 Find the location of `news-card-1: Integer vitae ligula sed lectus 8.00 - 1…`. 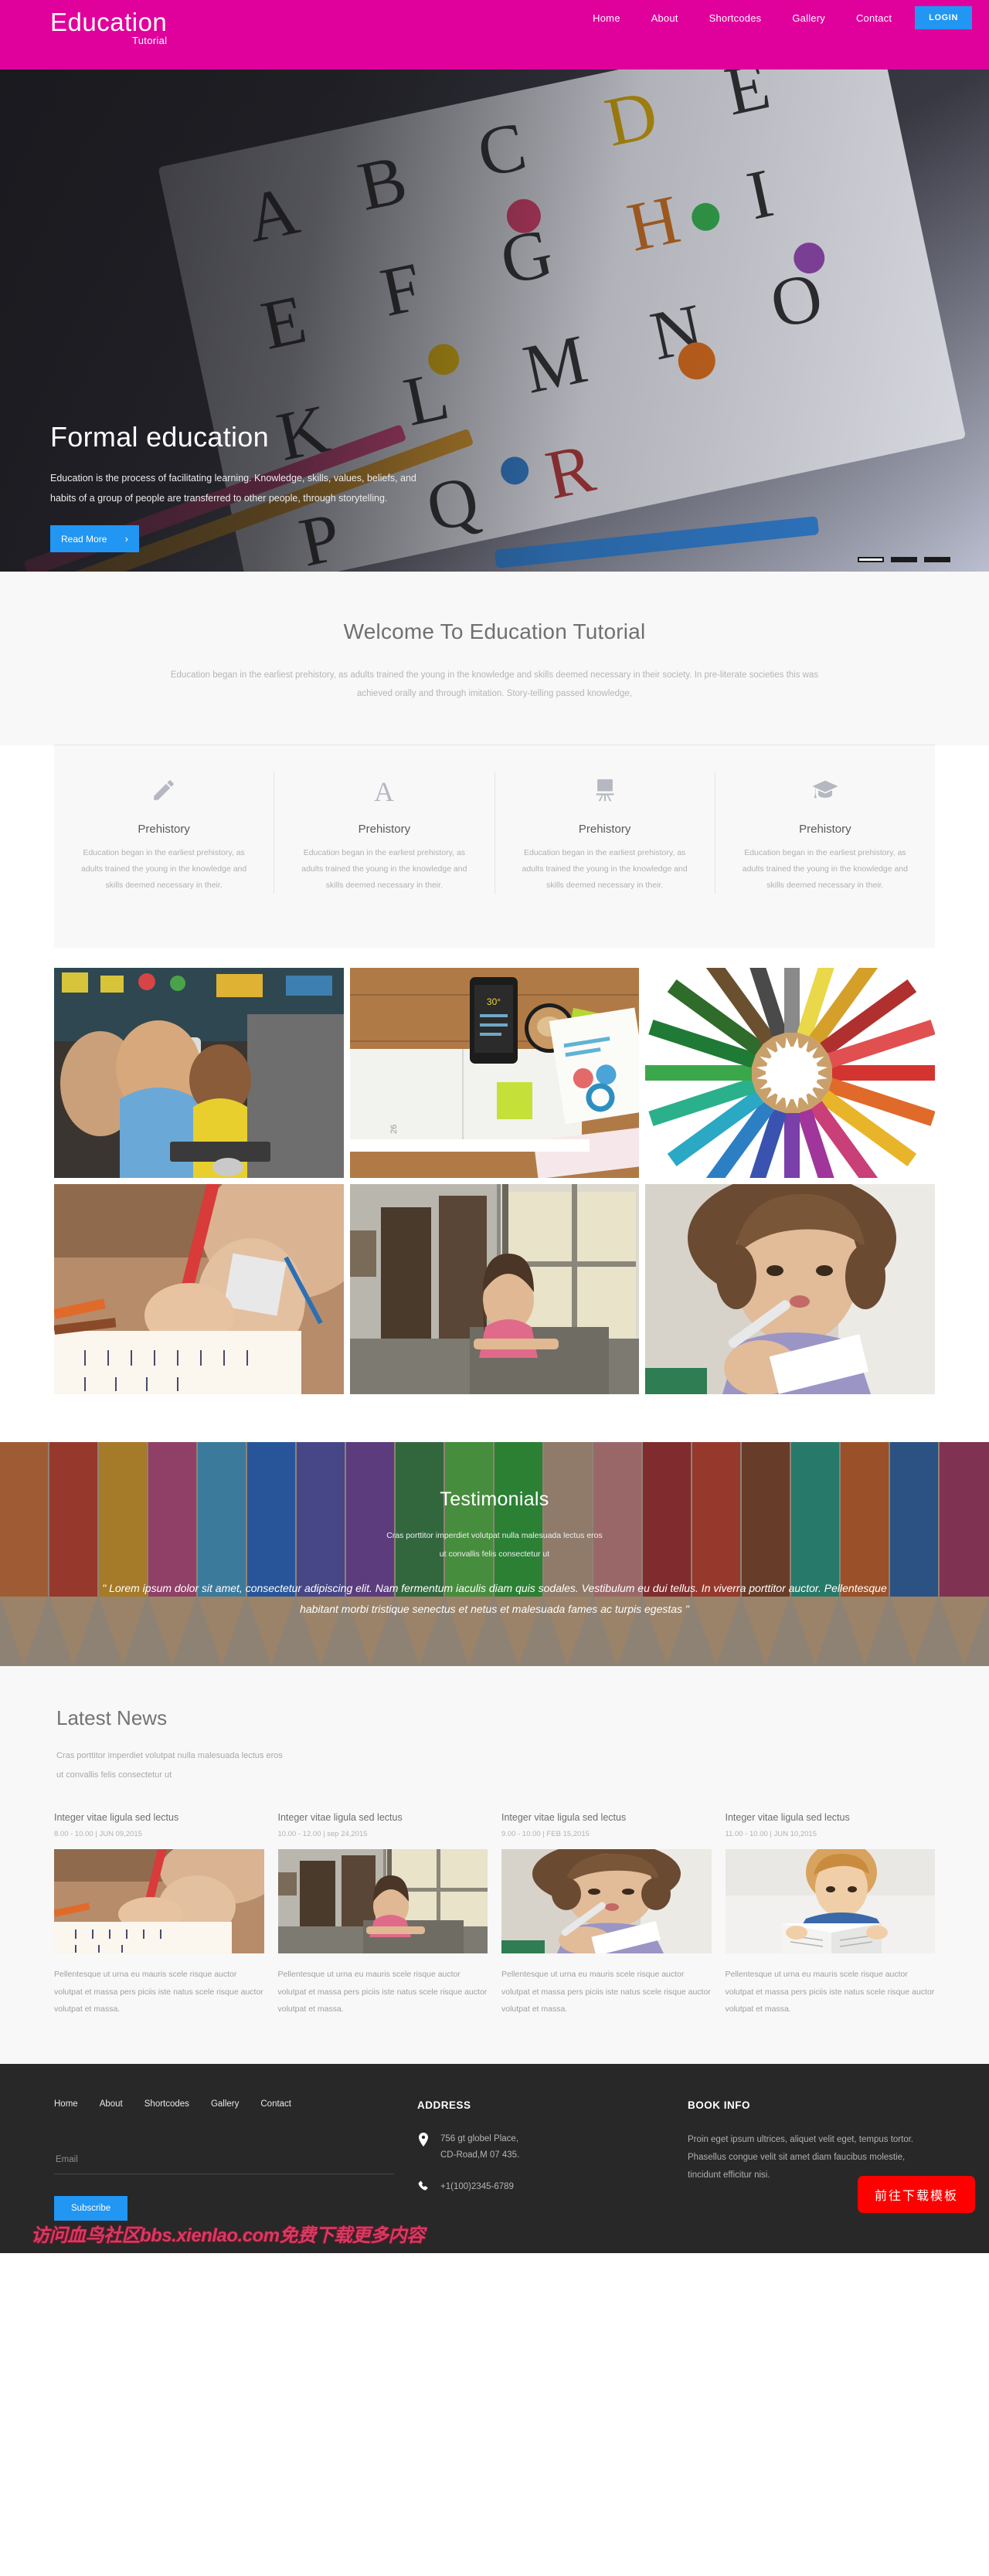

news-card-1: Integer vitae ligula sed lectus 8.00 - 1… is located at coordinates (159, 1914).